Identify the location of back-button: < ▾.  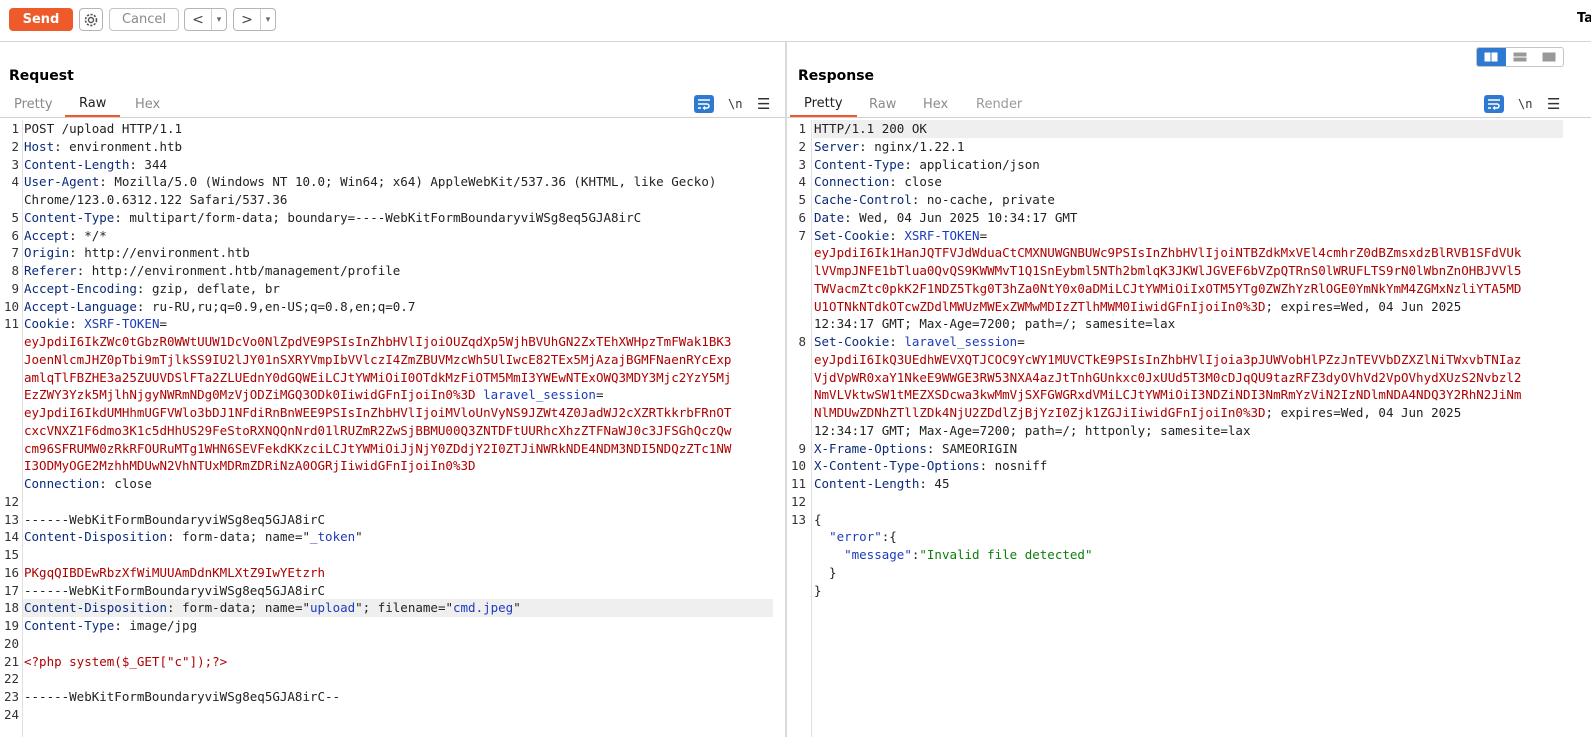
(205, 19).